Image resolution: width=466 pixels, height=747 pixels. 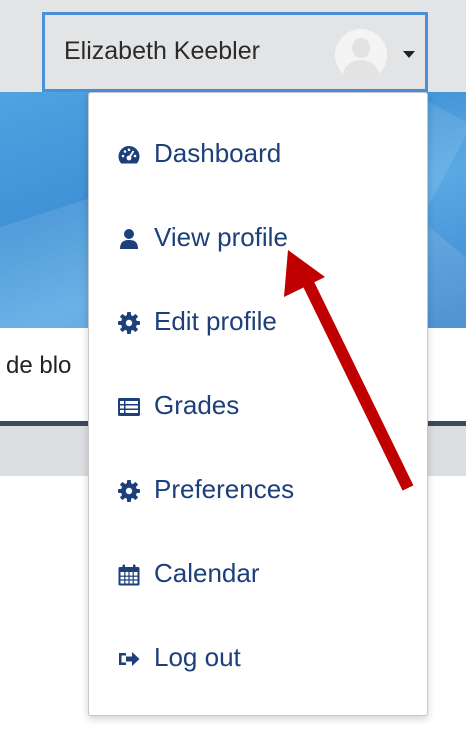 I want to click on menu-item-label: Log out, so click(x=197, y=657).